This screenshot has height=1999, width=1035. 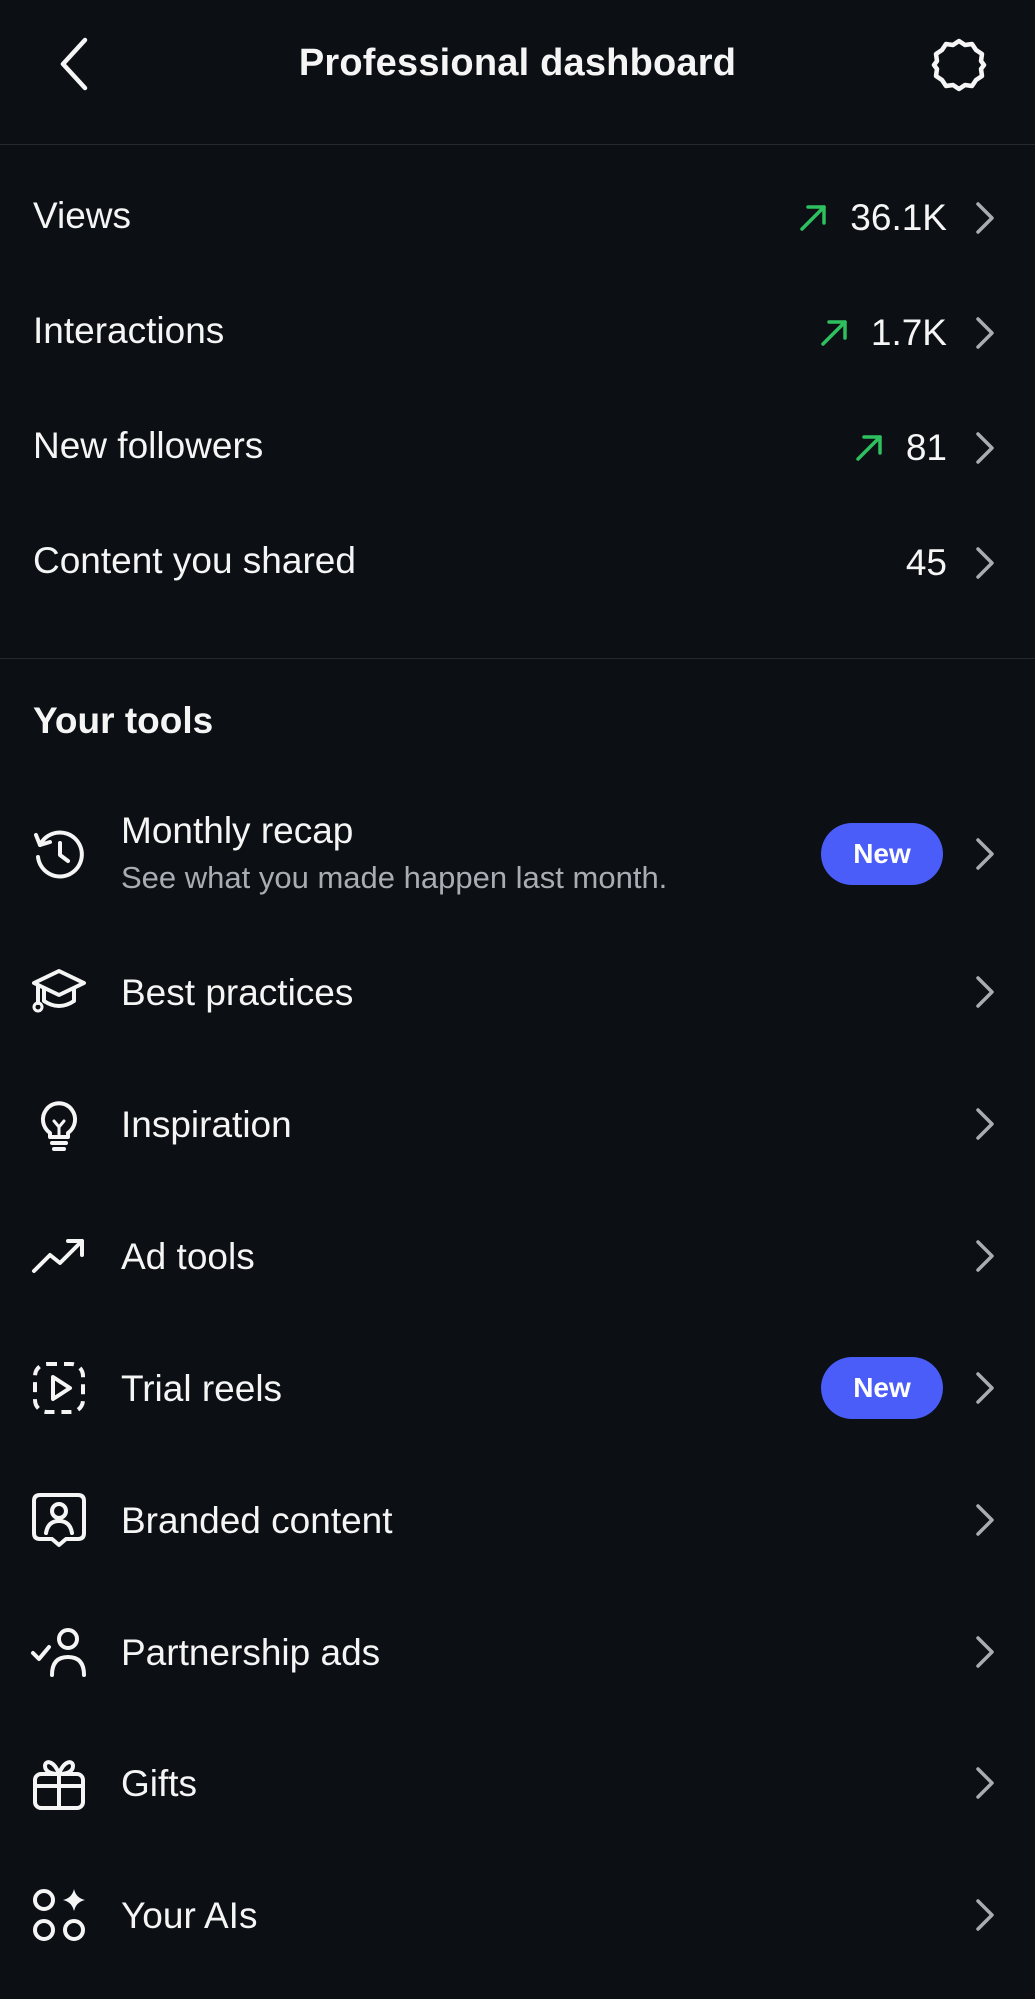 I want to click on tool-subtitle: See what you made happen last month., so click(x=394, y=877).